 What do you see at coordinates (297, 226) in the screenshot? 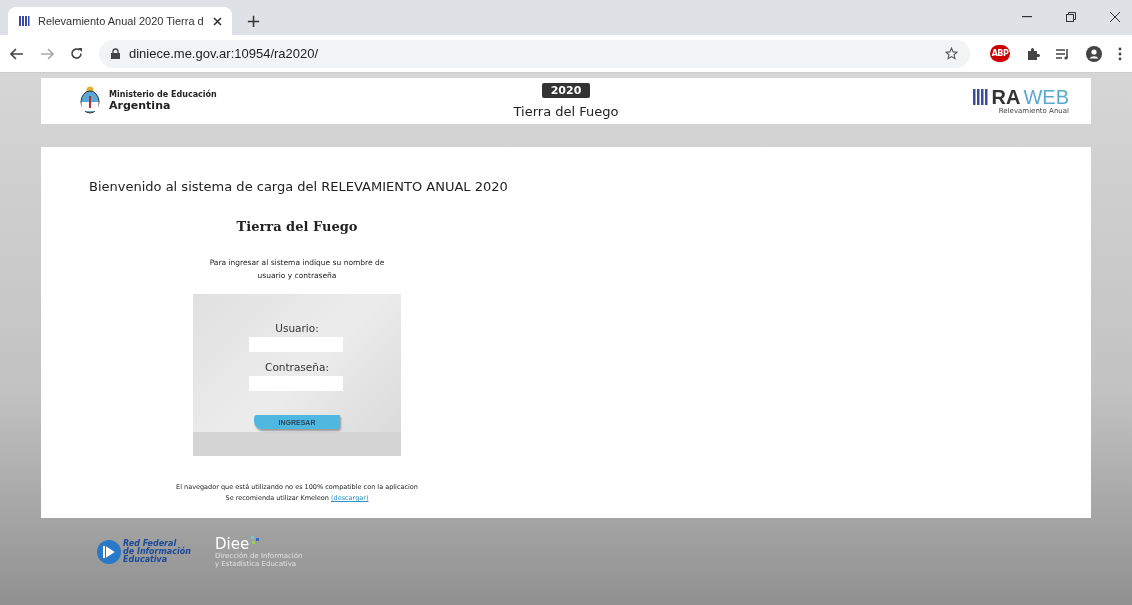
I see `province-title: Tierra del Fuego` at bounding box center [297, 226].